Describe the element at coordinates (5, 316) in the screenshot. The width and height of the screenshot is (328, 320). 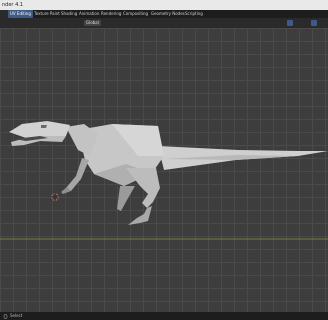
I see `mouse-icon` at that location.